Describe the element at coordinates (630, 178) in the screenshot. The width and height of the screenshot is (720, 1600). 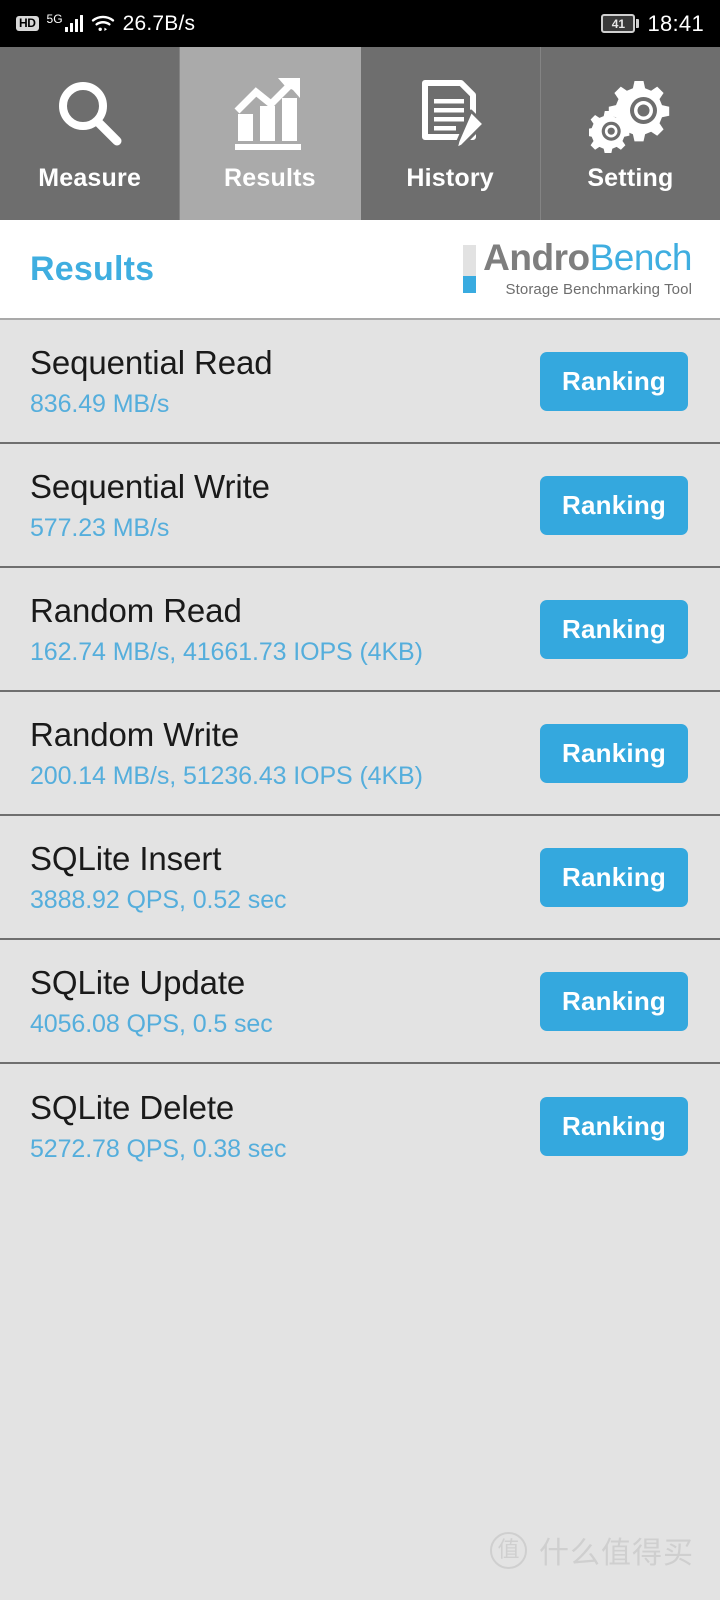
I see `tab-setting-label: Setting` at that location.